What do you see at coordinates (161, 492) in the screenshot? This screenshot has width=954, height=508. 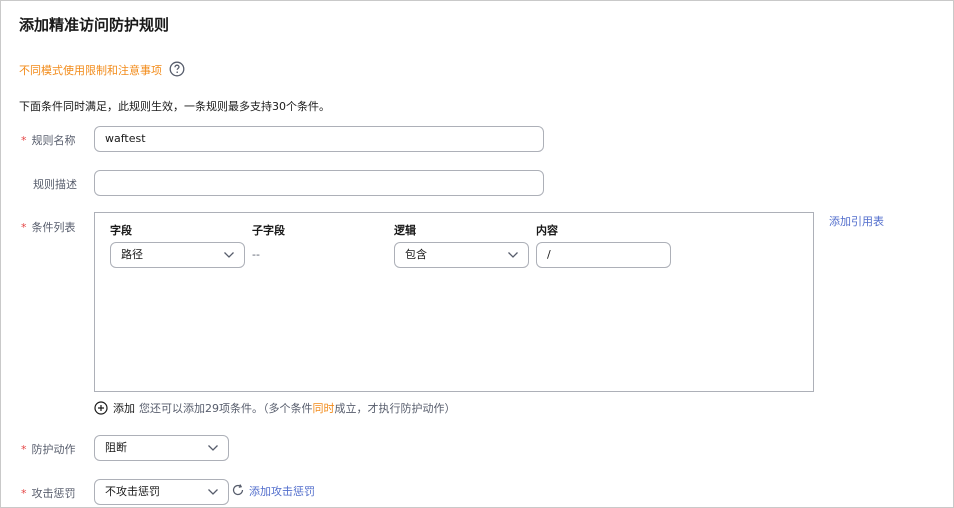 I see `next-row-select: 不攻击惩罚` at bounding box center [161, 492].